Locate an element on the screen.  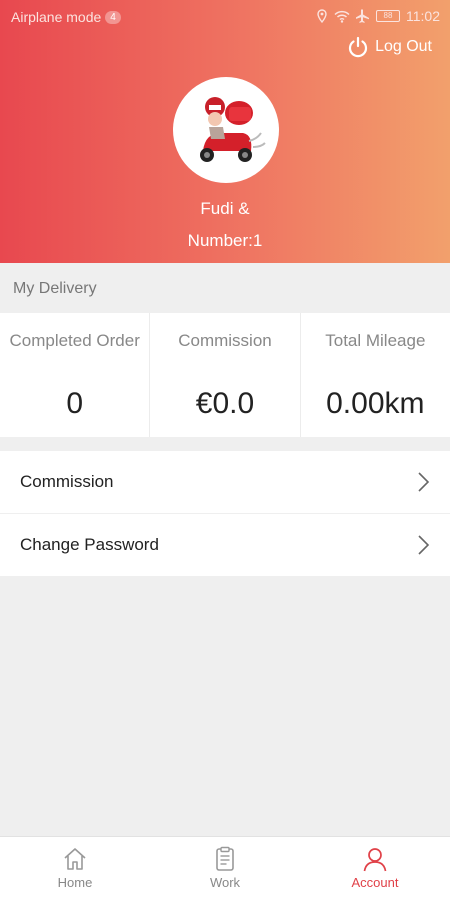
stat-value: 0.00km is located at coordinates (375, 403).